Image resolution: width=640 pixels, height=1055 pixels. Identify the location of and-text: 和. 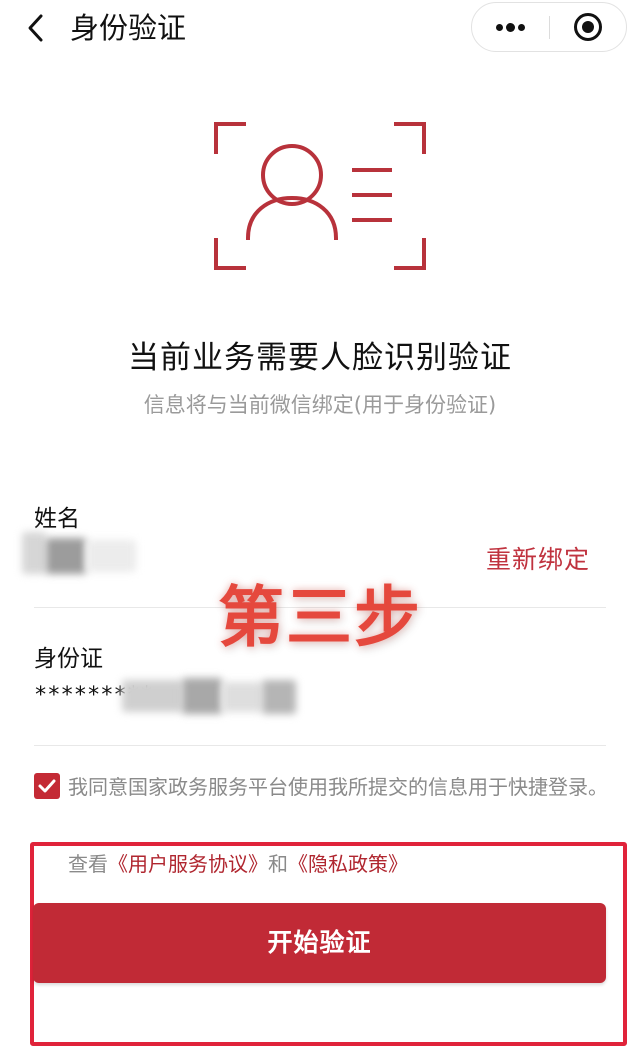
(278, 864).